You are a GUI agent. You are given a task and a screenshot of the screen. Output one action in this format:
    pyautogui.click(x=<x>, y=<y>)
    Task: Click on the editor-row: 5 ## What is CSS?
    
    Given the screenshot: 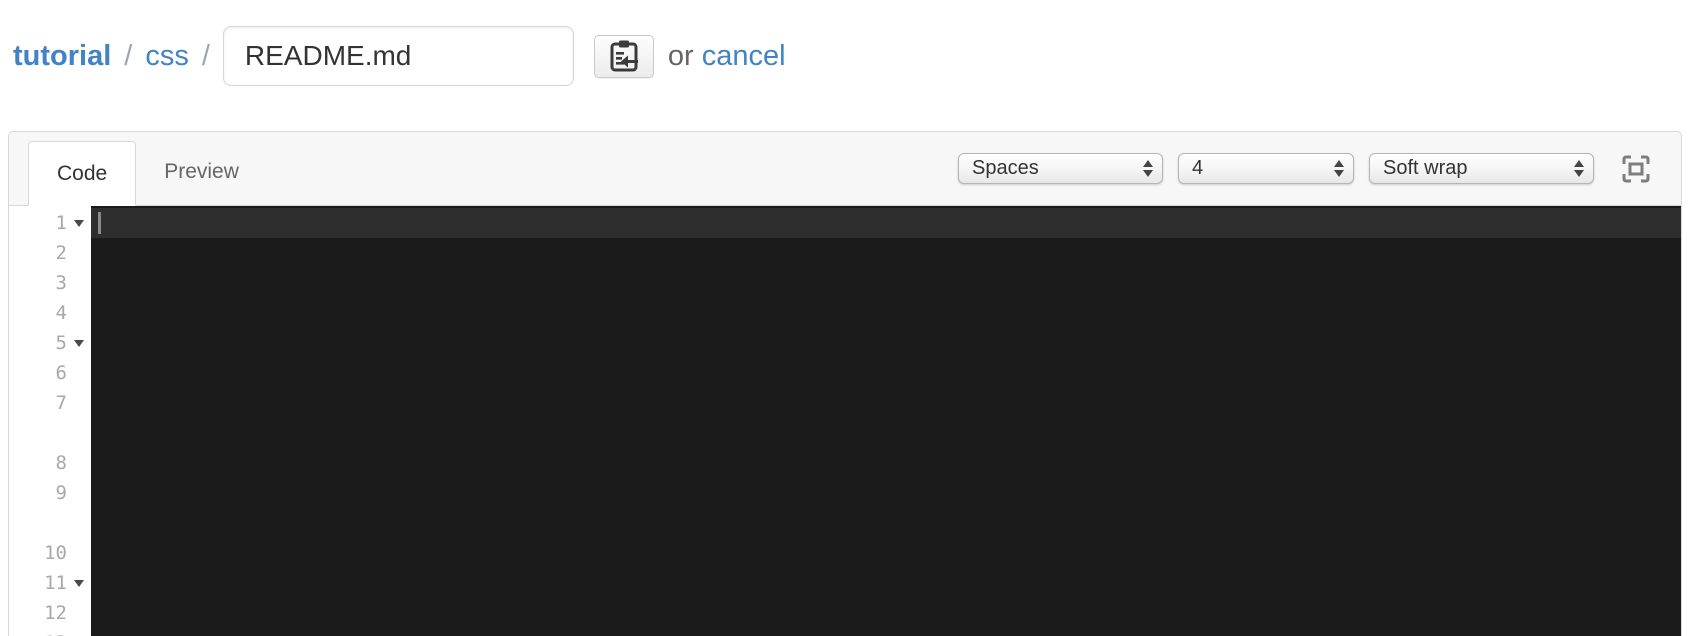 What is the action you would take?
    pyautogui.click(x=845, y=371)
    